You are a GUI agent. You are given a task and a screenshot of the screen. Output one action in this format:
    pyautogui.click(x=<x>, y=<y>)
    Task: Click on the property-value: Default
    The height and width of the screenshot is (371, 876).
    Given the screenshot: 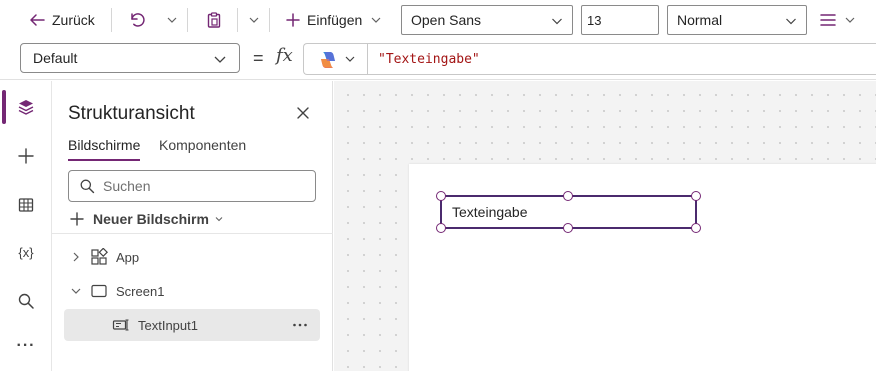 What is the action you would take?
    pyautogui.click(x=55, y=58)
    